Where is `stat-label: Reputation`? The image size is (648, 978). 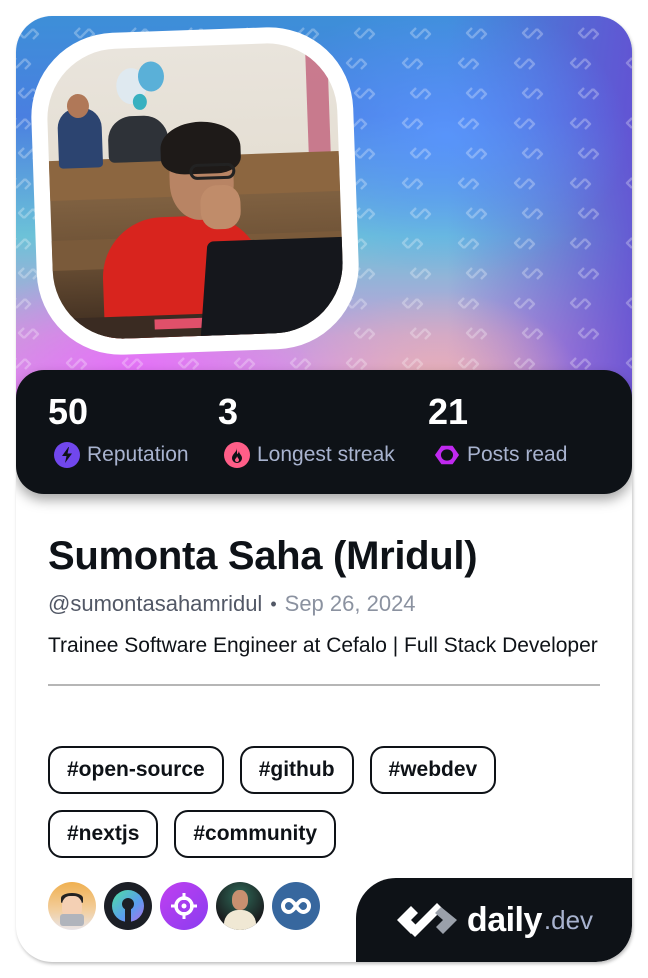 stat-label: Reputation is located at coordinates (138, 454).